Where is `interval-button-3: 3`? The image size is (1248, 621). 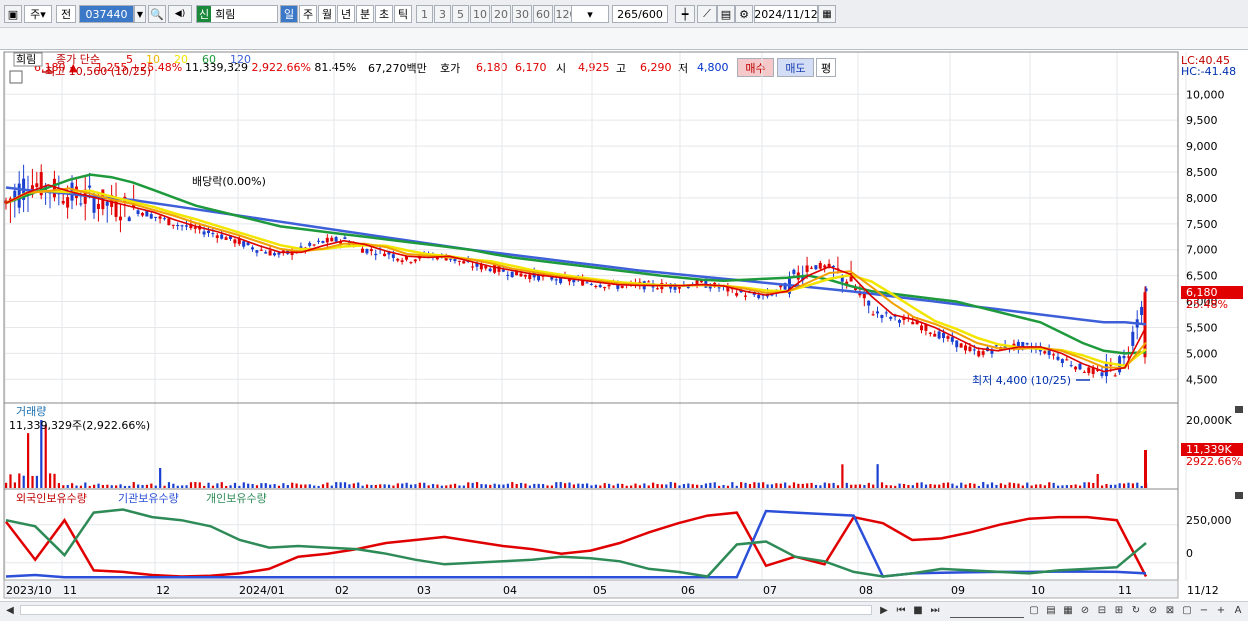
interval-button-3: 3 is located at coordinates (442, 14).